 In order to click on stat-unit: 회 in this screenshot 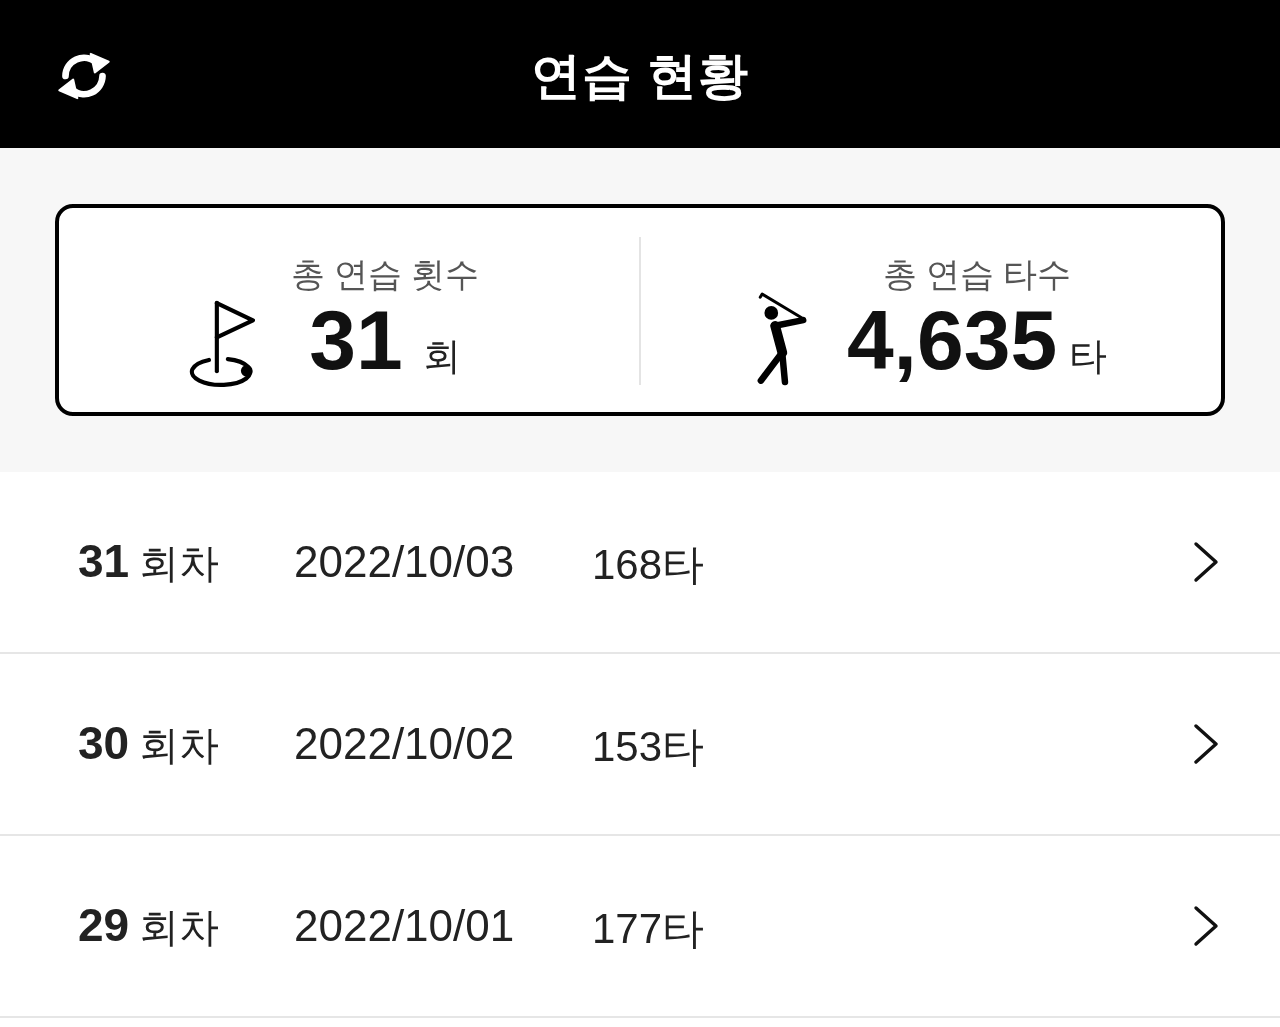, I will do `click(441, 356)`.